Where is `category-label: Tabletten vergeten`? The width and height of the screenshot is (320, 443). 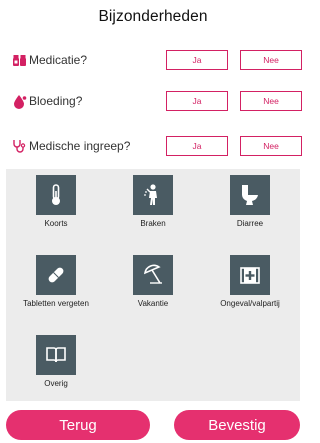
category-label: Tabletten vergeten is located at coordinates (56, 303).